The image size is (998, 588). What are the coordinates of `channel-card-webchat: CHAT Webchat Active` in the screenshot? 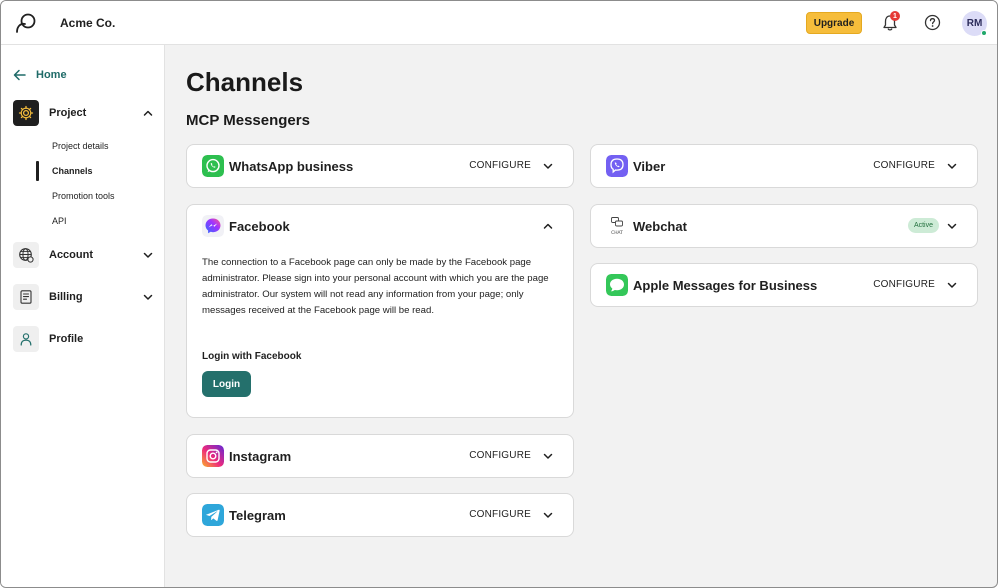 It's located at (784, 226).